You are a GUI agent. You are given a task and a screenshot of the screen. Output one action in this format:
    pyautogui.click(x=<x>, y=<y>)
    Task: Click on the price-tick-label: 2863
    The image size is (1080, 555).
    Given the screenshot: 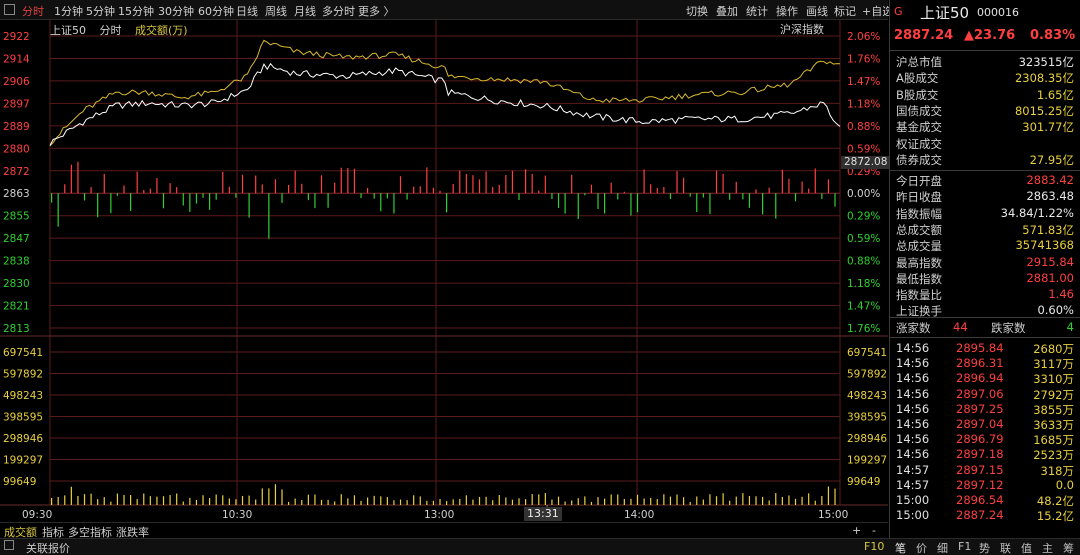 What is the action you would take?
    pyautogui.click(x=16, y=194)
    